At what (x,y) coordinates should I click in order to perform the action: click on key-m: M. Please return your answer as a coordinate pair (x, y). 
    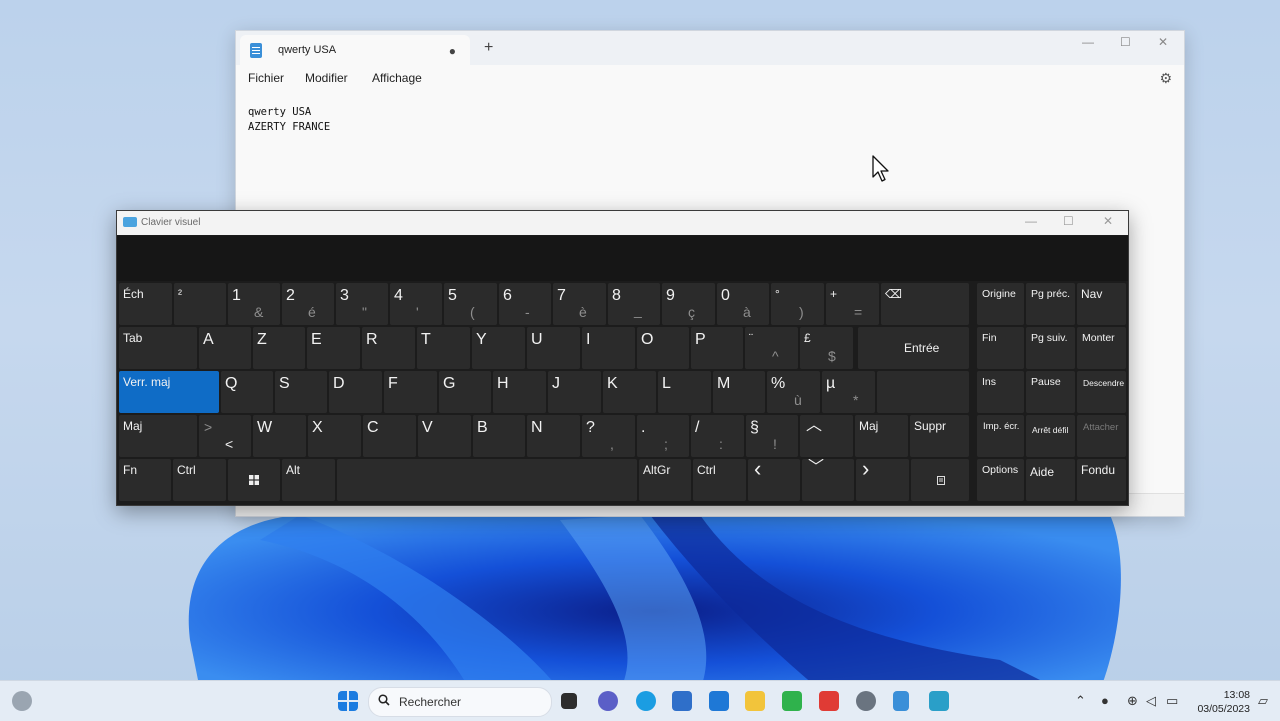
    Looking at the image, I should click on (739, 392).